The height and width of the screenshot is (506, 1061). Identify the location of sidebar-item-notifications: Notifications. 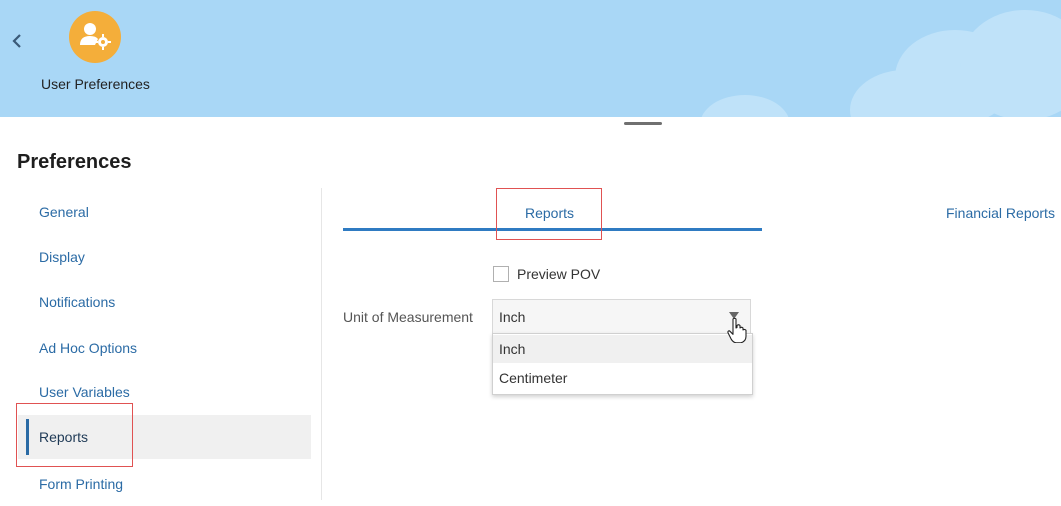
(164, 302).